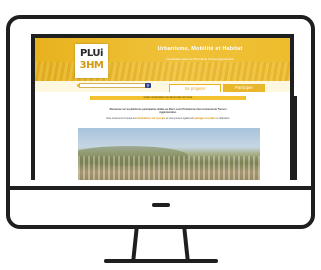 The height and width of the screenshot is (270, 321). I want to click on intro-text-part: et vous pouvez également, so click(180, 118).